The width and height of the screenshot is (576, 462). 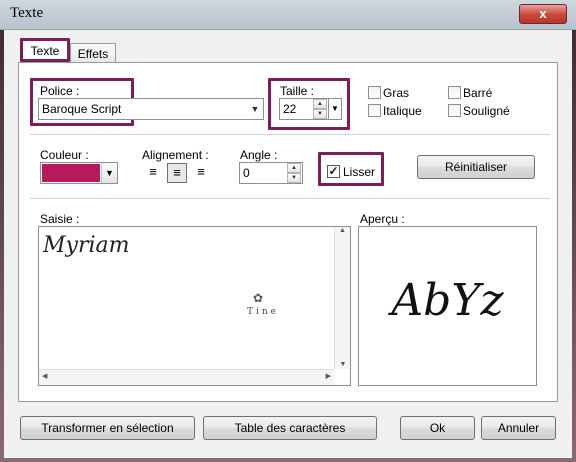 I want to click on ok-label: Ok, so click(x=437, y=428).